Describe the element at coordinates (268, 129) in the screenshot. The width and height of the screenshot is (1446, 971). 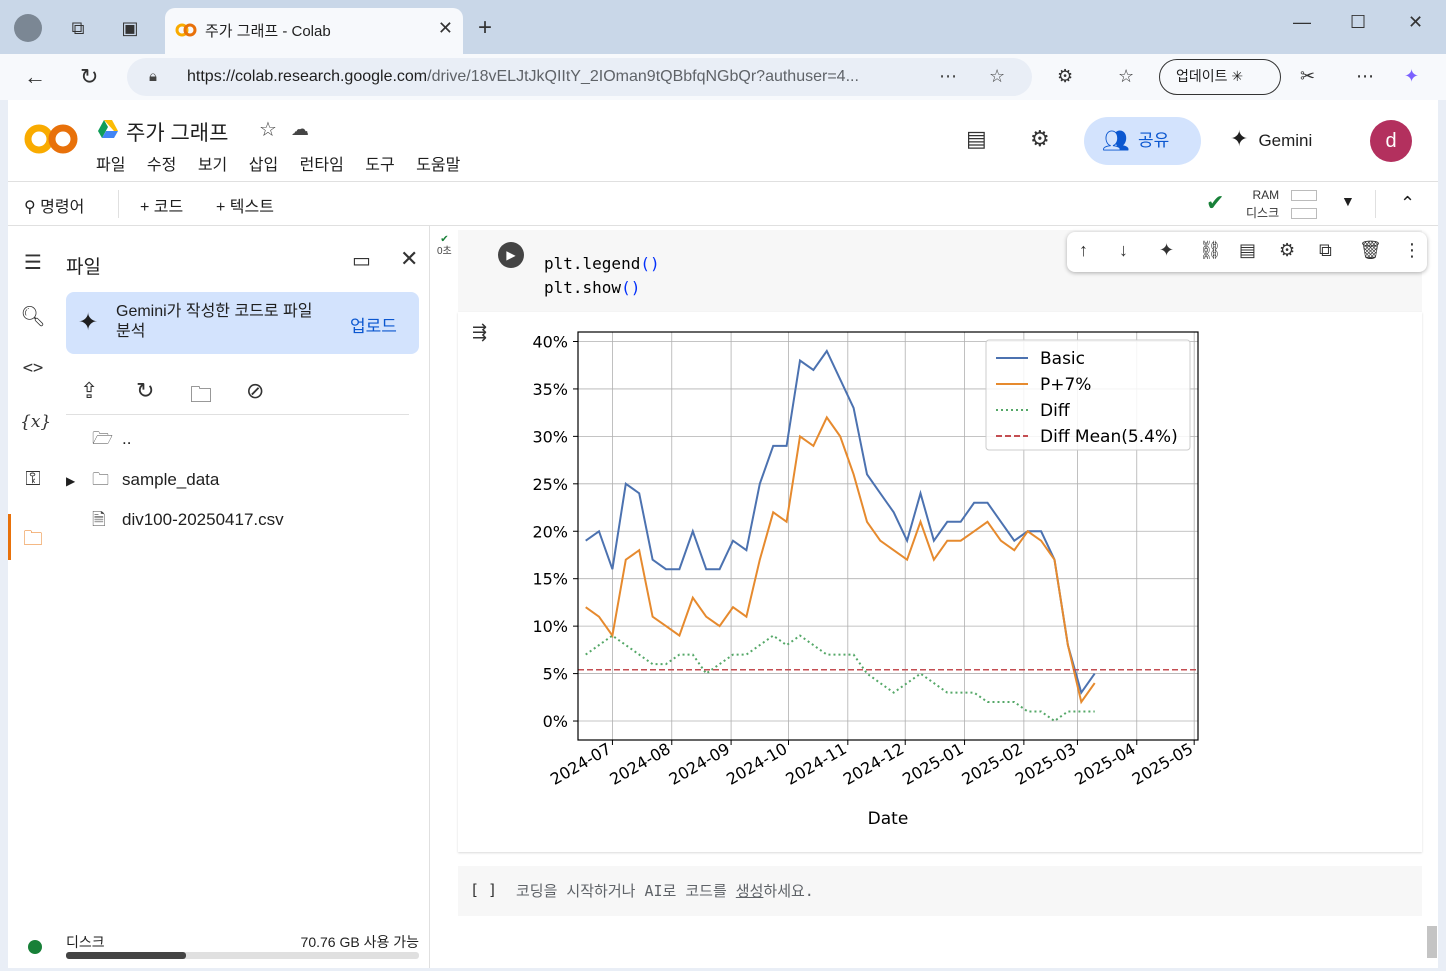
I see `star-icon: ☆` at that location.